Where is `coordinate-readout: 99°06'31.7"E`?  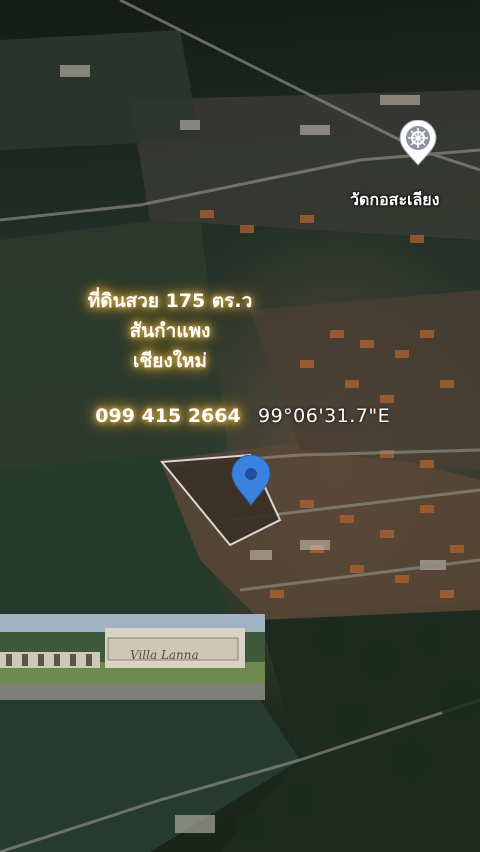 coordinate-readout: 99°06'31.7"E is located at coordinates (324, 416).